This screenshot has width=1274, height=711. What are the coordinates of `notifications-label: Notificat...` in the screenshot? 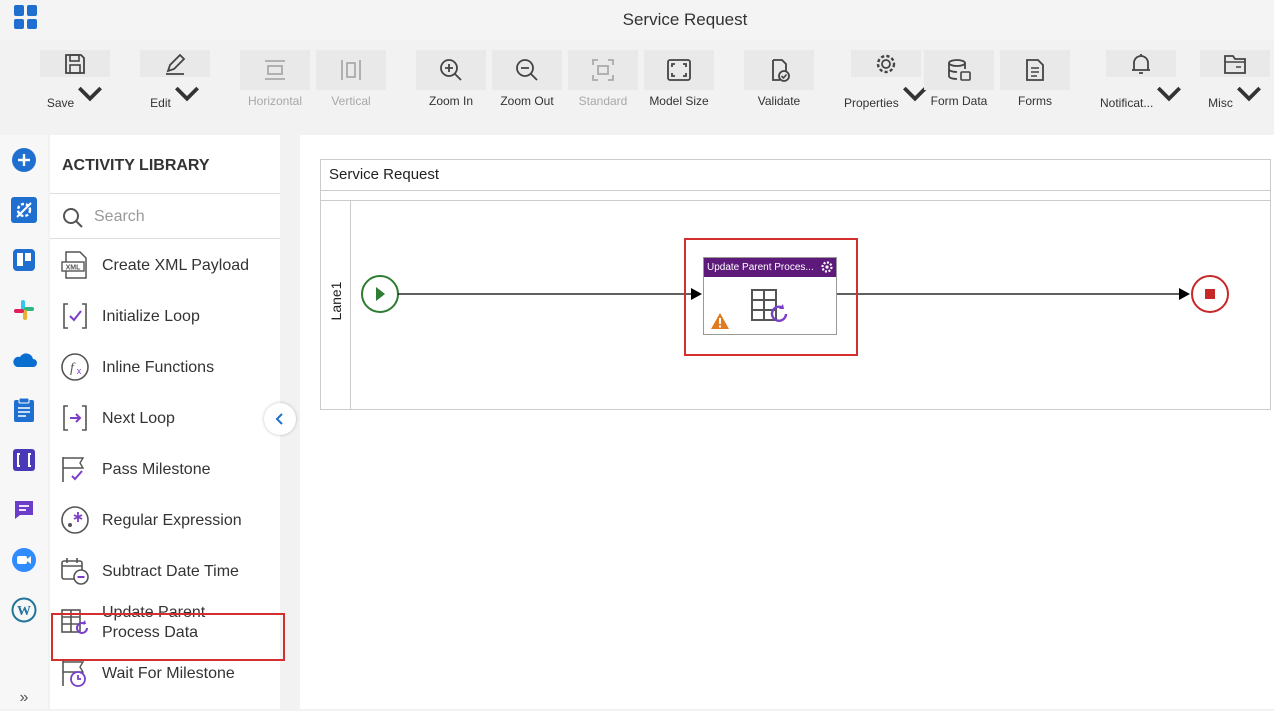 It's located at (1141, 95).